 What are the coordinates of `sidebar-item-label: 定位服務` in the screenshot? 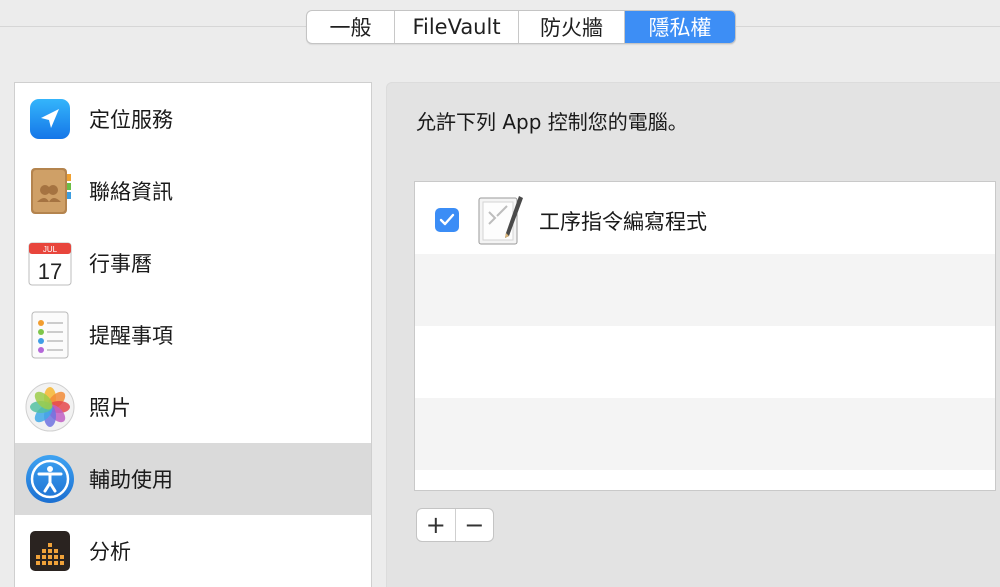 It's located at (131, 120).